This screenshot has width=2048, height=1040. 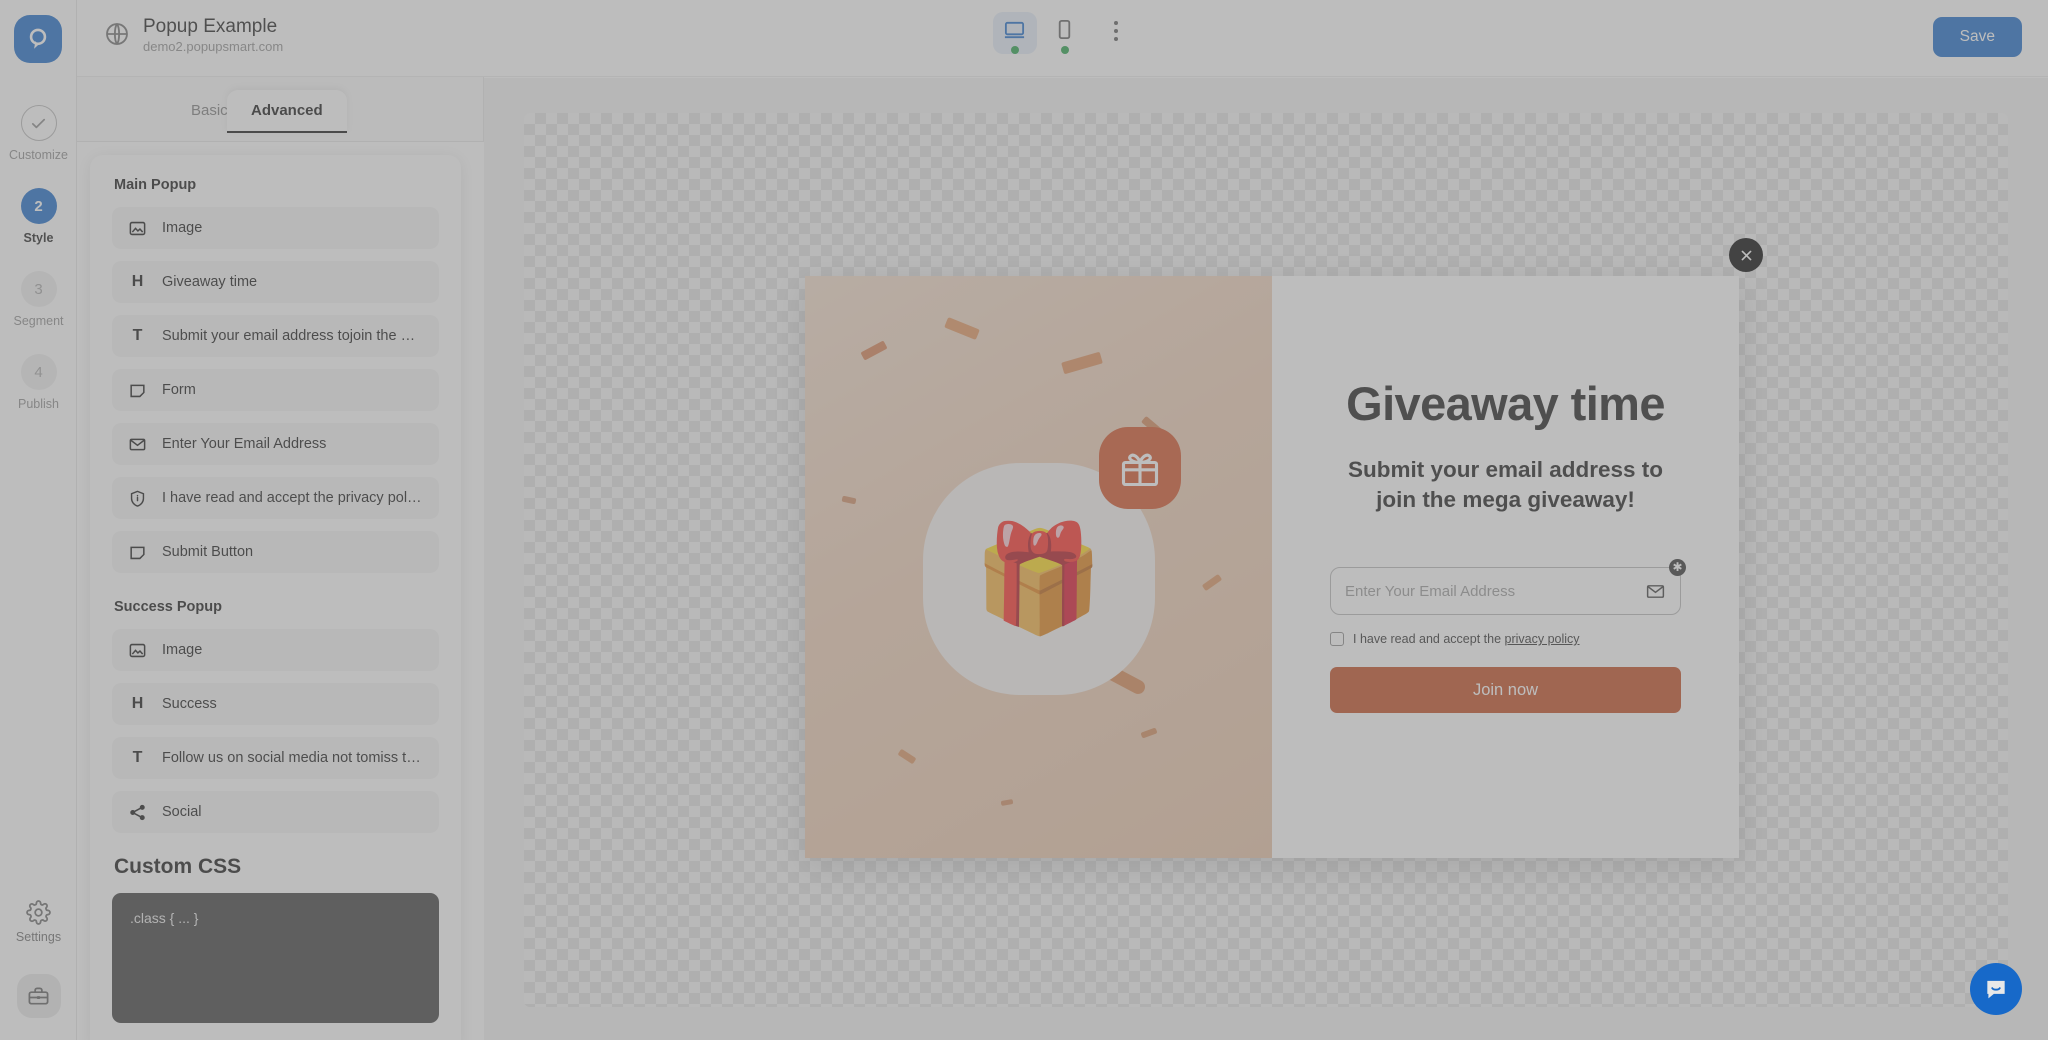 I want to click on briefcase-icon, so click(x=38, y=995).